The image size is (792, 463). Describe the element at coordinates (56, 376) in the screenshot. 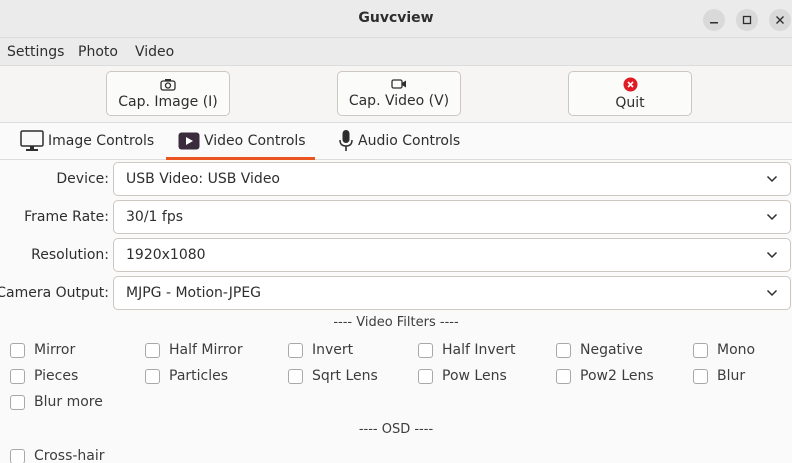

I see `checkbox-label: Pieces` at that location.